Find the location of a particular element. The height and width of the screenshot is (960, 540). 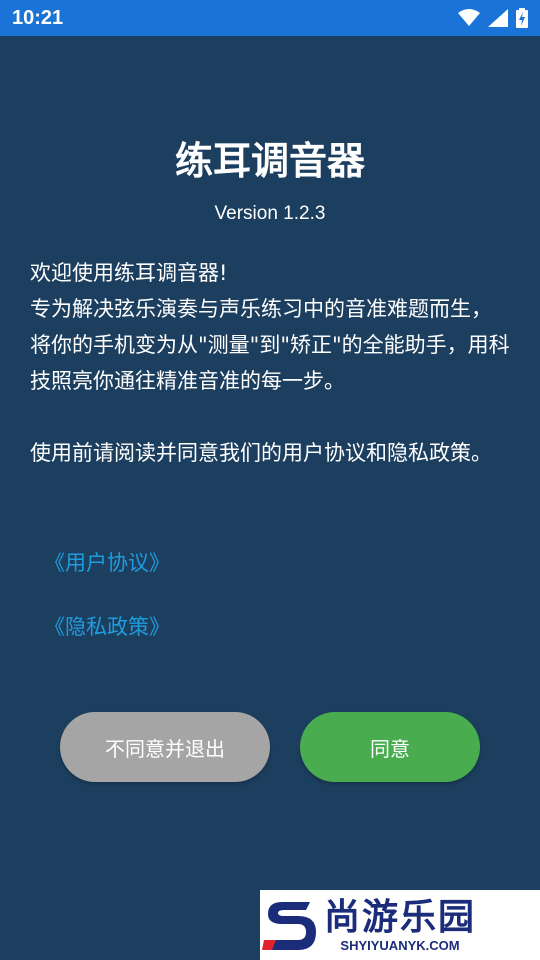

watermark: 尚游乐园 SHYIYUANYK.COM is located at coordinates (400, 925).